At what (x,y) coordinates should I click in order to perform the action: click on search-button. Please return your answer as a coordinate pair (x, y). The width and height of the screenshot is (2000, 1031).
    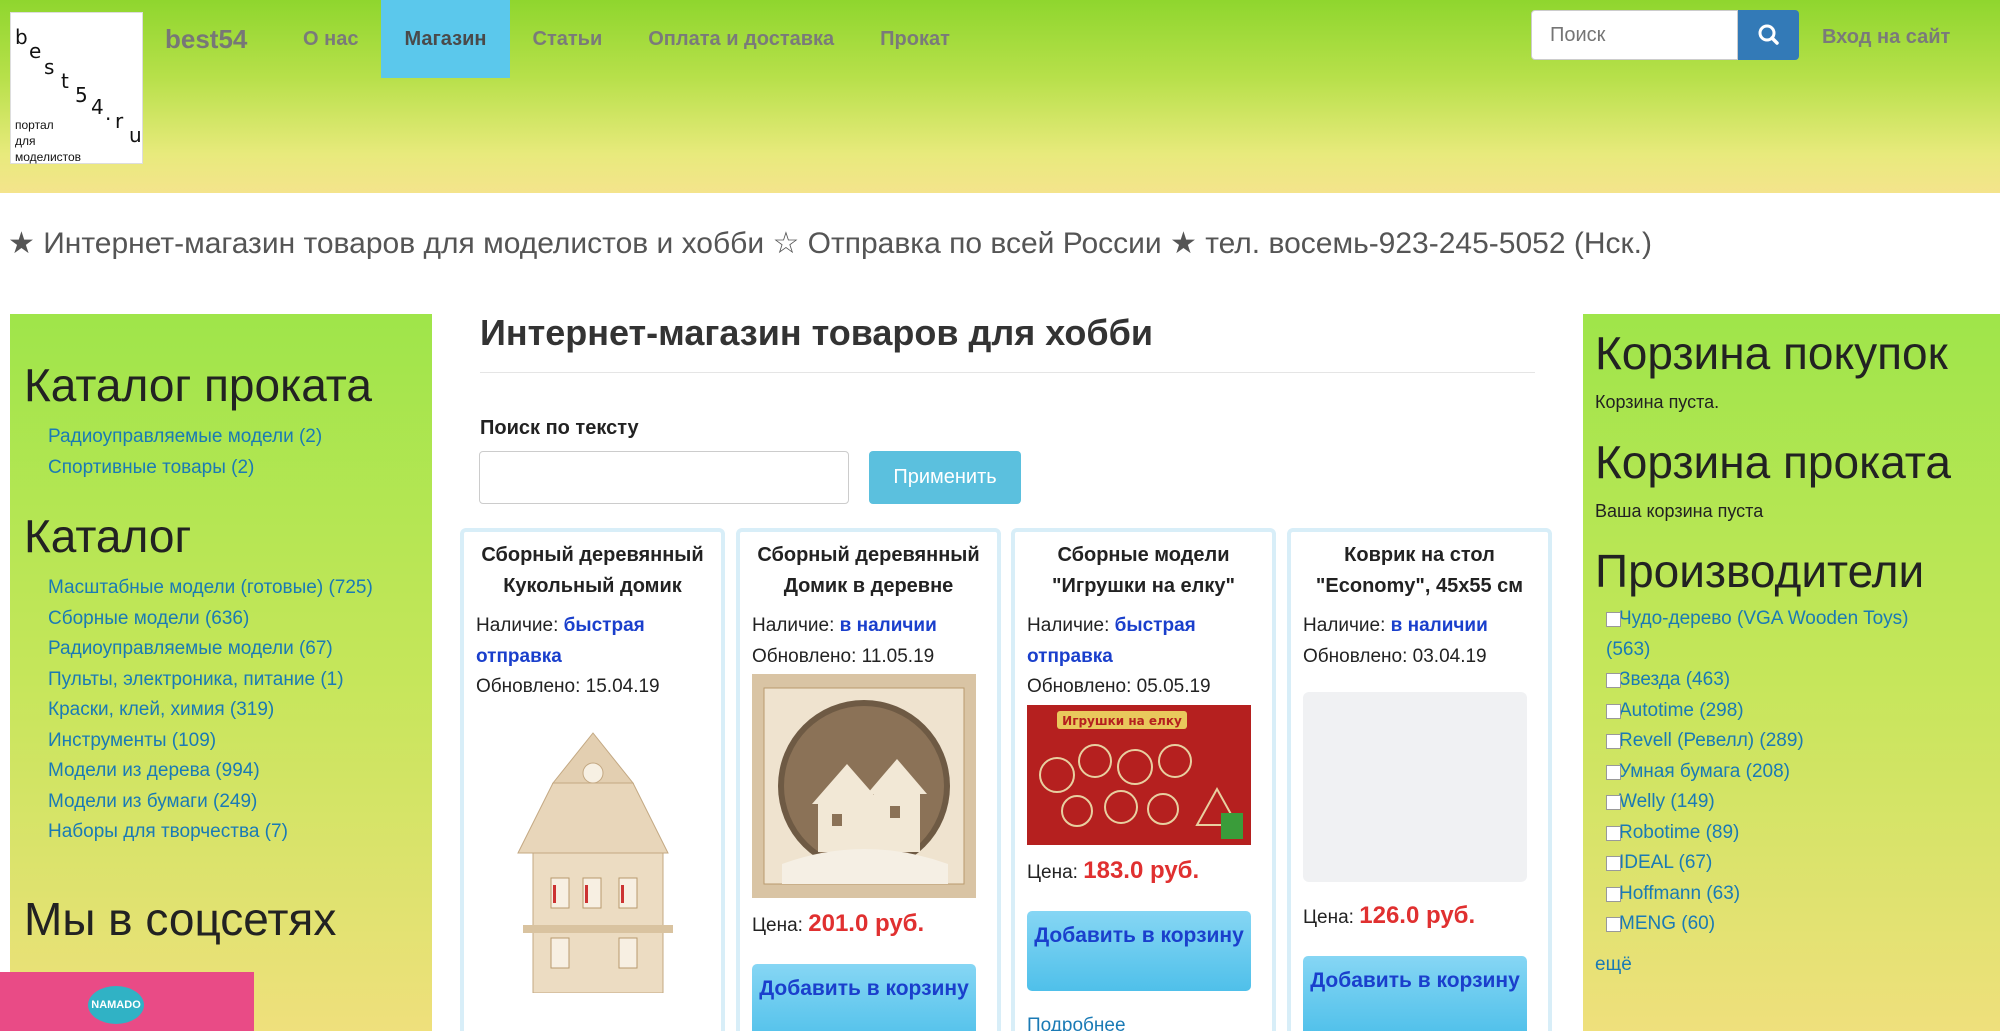
    Looking at the image, I should click on (1768, 35).